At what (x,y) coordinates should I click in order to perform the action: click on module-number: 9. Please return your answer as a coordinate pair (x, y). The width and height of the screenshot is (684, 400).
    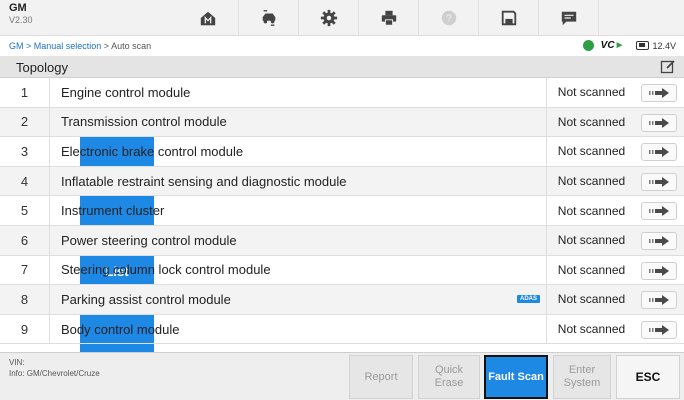
    Looking at the image, I should click on (25, 329).